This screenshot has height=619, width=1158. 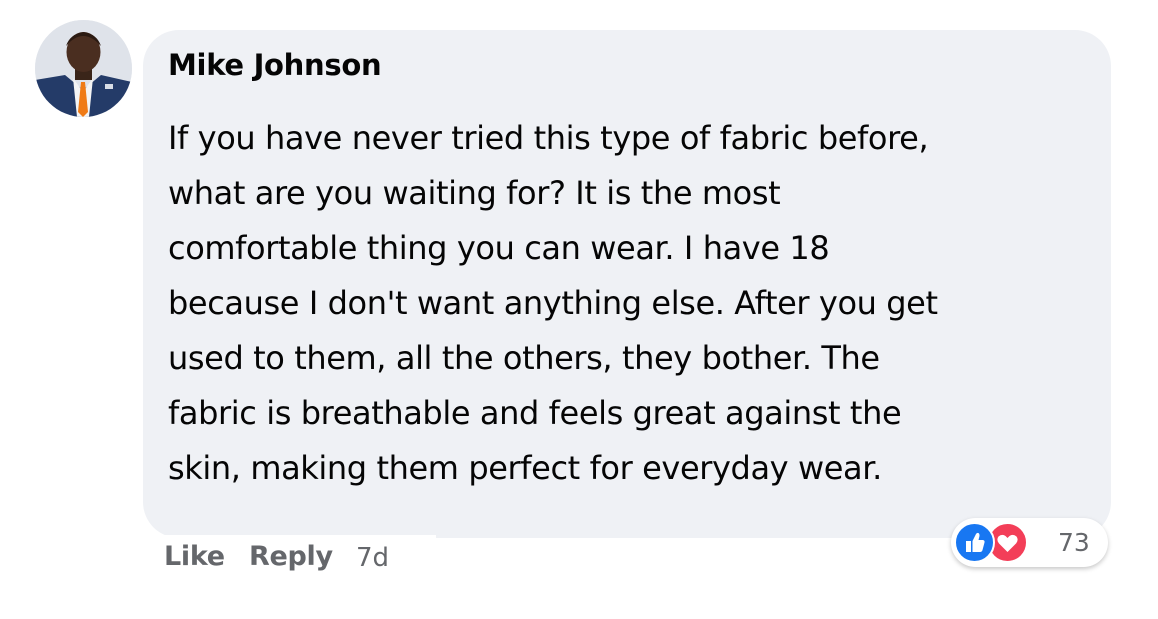 I want to click on comment-timestamp: 7d, so click(x=372, y=558).